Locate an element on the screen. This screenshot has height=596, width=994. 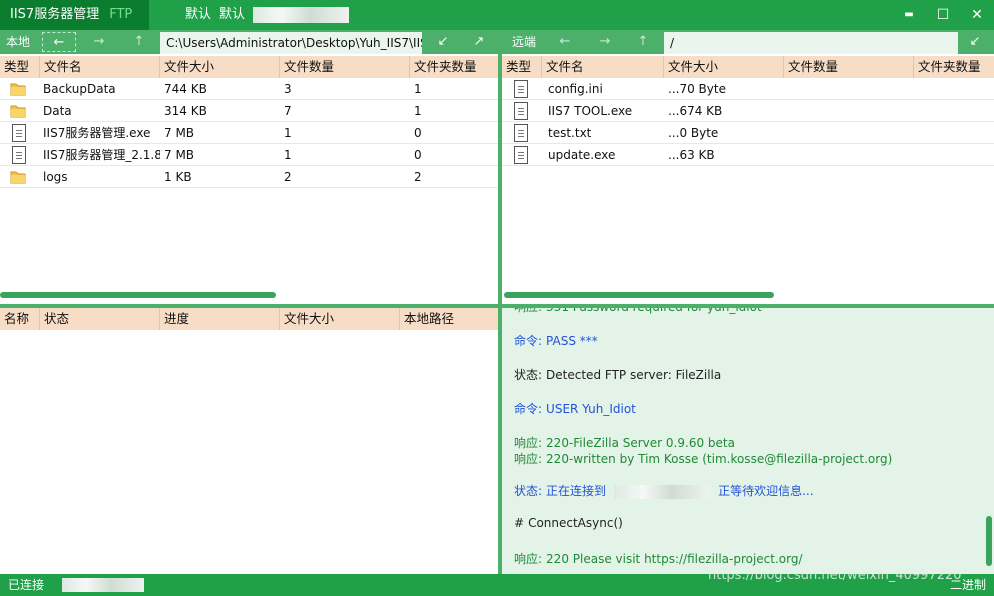
file-size: ...0 Byte is located at coordinates (693, 133).